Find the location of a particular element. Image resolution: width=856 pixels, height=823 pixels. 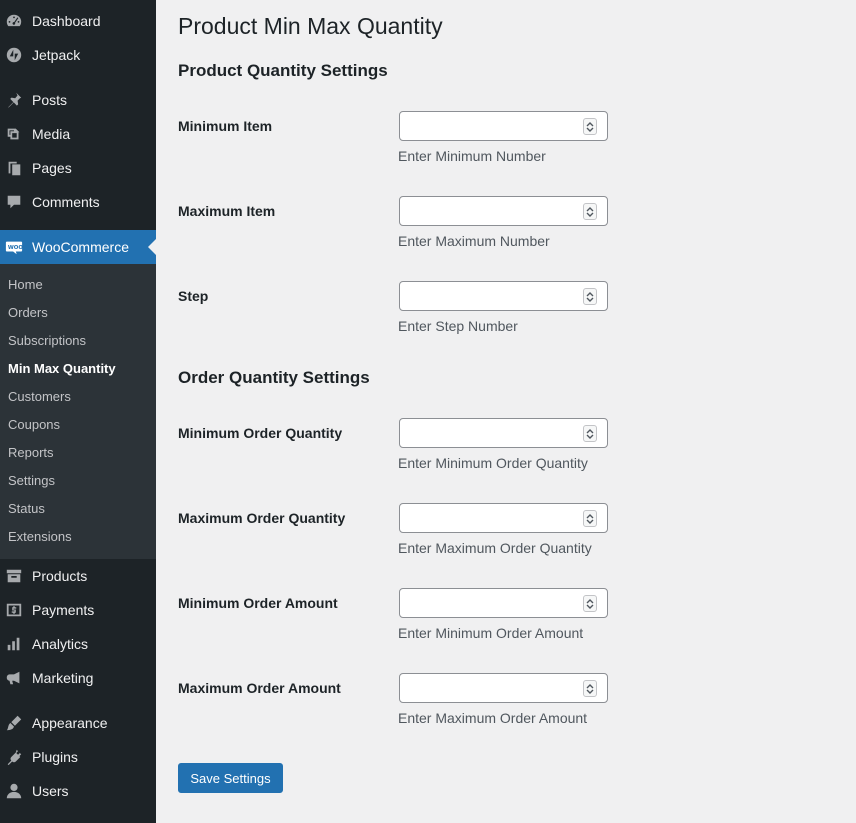

maximum-order-quantity-label: Maximum Order Quantity is located at coordinates (262, 518).